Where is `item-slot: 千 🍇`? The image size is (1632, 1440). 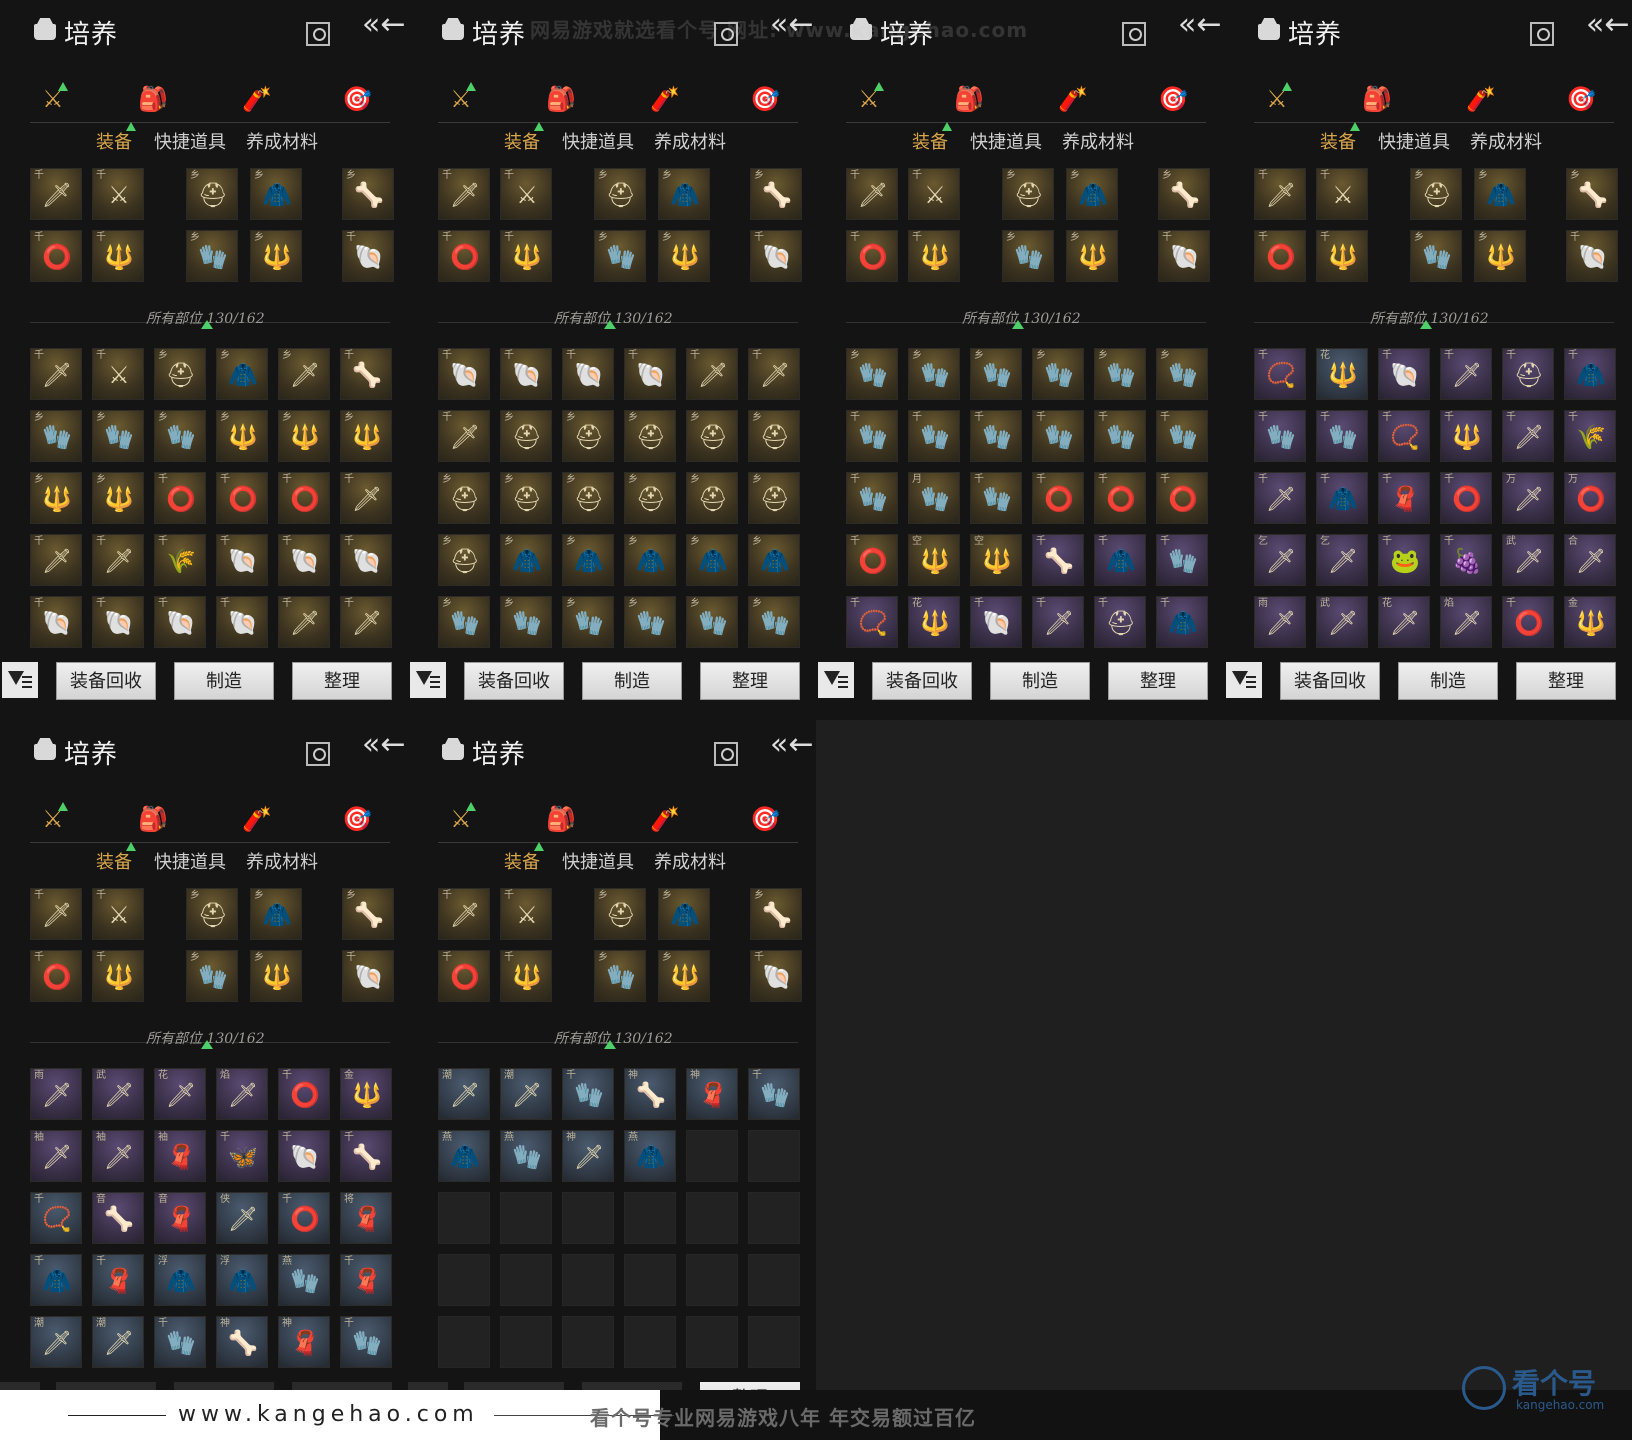
item-slot: 千 🍇 is located at coordinates (1466, 560).